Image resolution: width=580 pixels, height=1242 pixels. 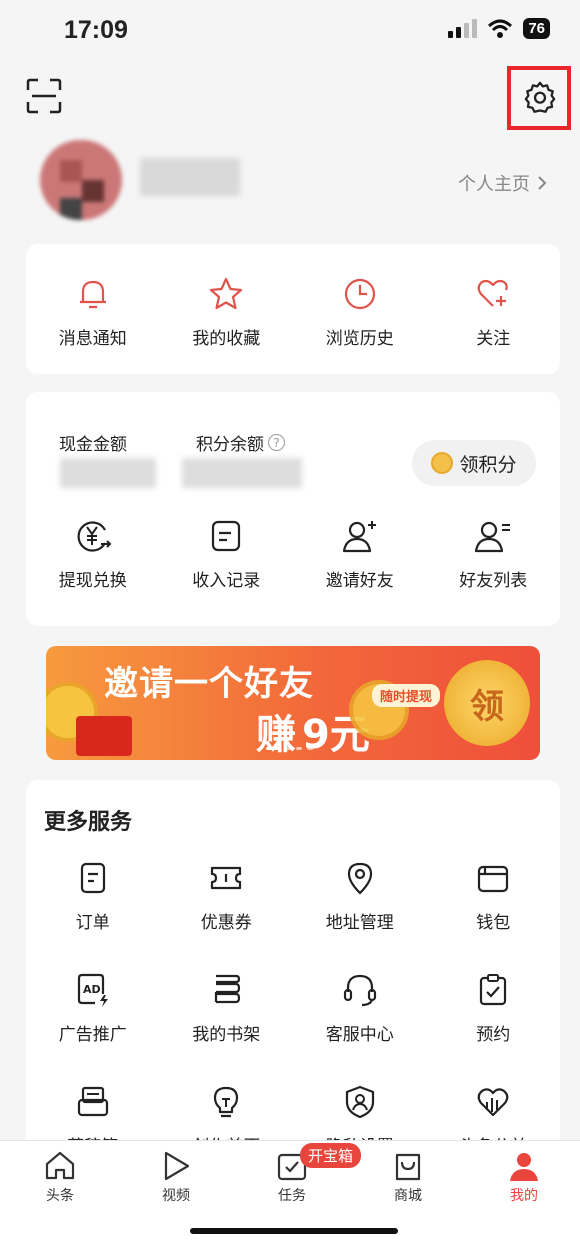 I want to click on user-icon, so click(x=524, y=1167).